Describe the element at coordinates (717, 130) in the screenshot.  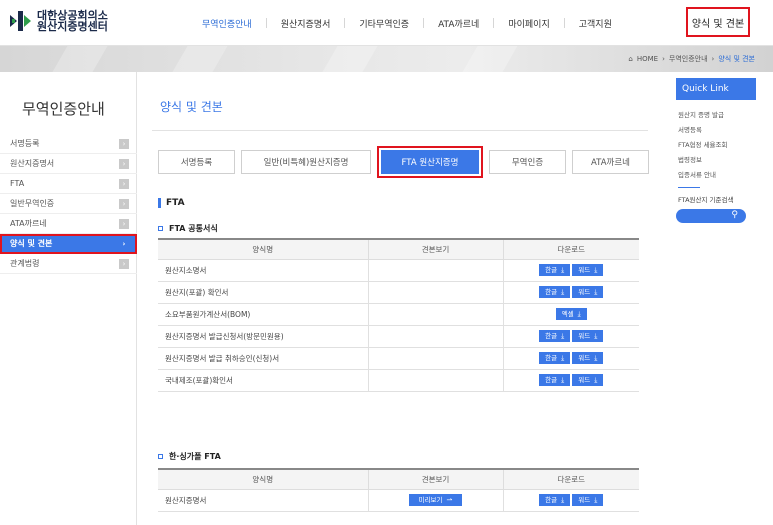
I see `quick-link-item: 서명등록` at that location.